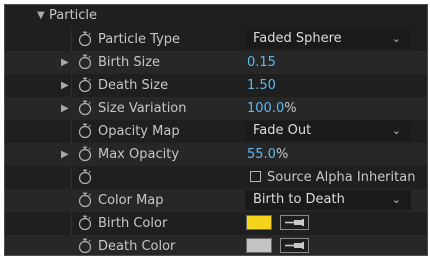 This screenshot has width=430, height=258. I want to click on property-label: Birth Size, so click(129, 62).